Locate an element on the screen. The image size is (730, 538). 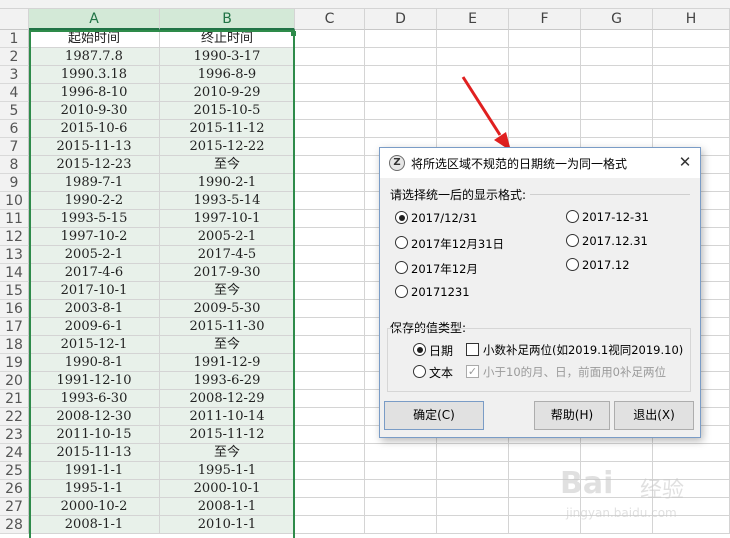
close-icon: ✕ is located at coordinates (685, 162).